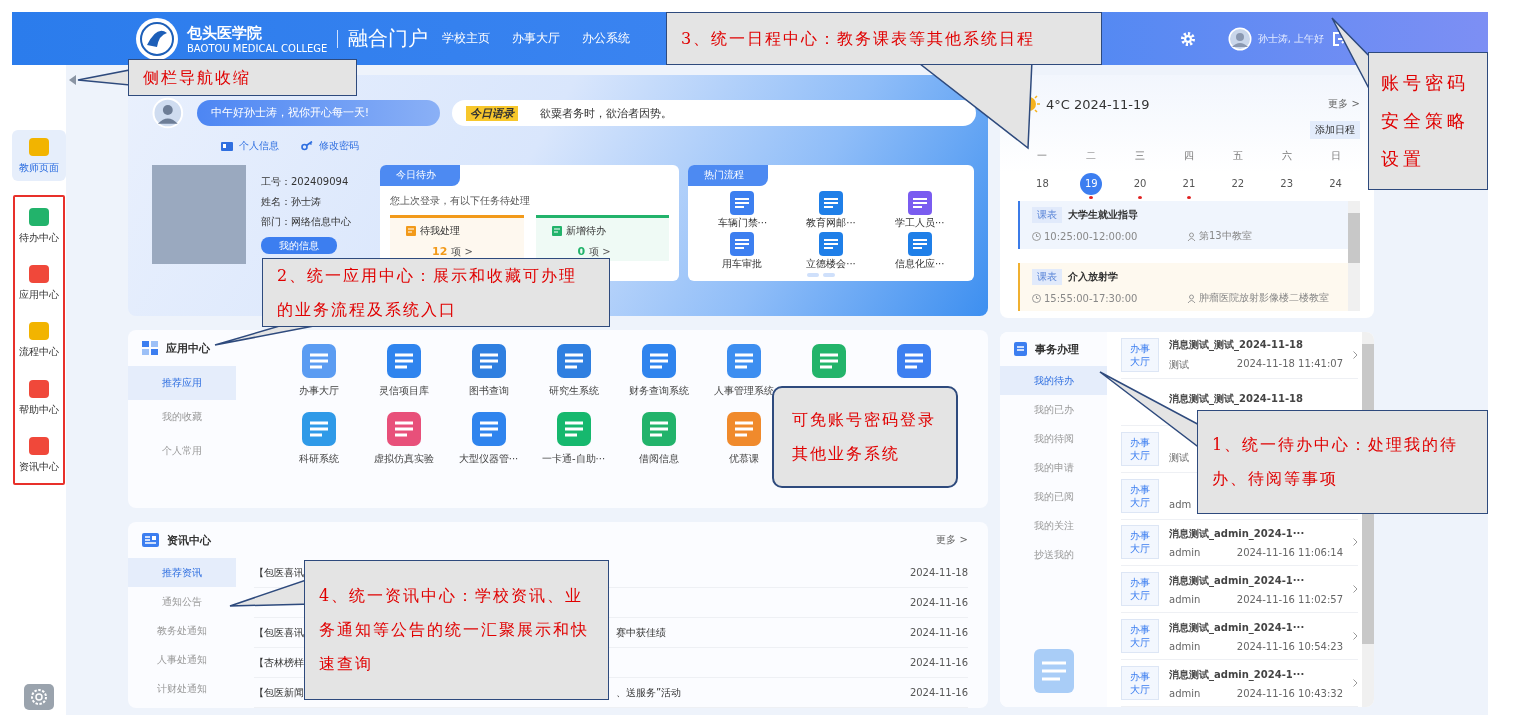 The height and width of the screenshot is (715, 1534). I want to click on category-tab: 推荐资讯, so click(182, 572).